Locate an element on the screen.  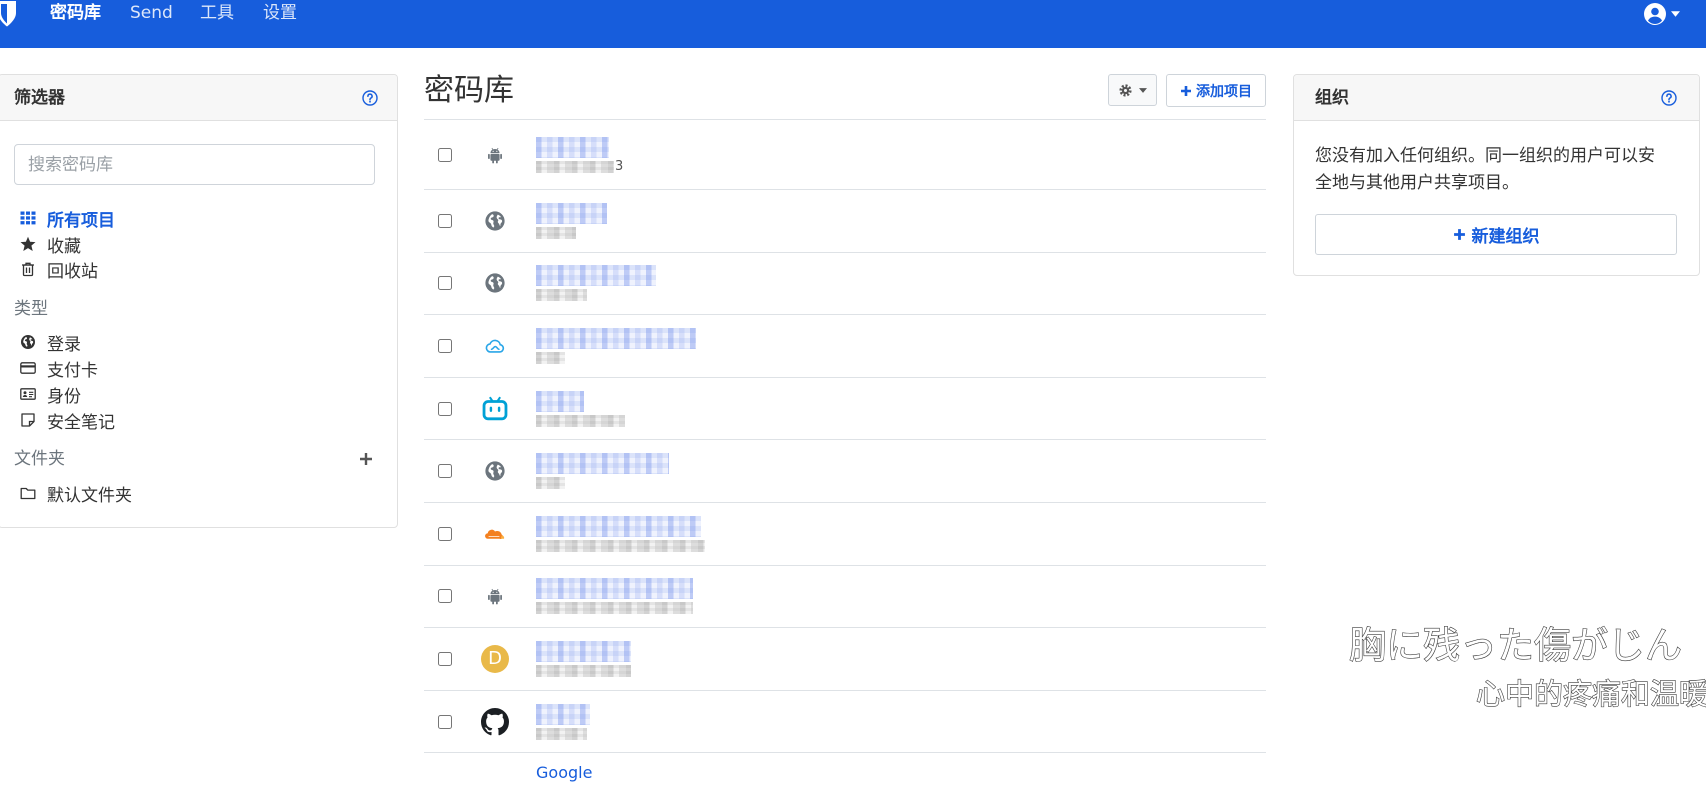
filter-folder-default: 默认文件夹 is located at coordinates (75, 493).